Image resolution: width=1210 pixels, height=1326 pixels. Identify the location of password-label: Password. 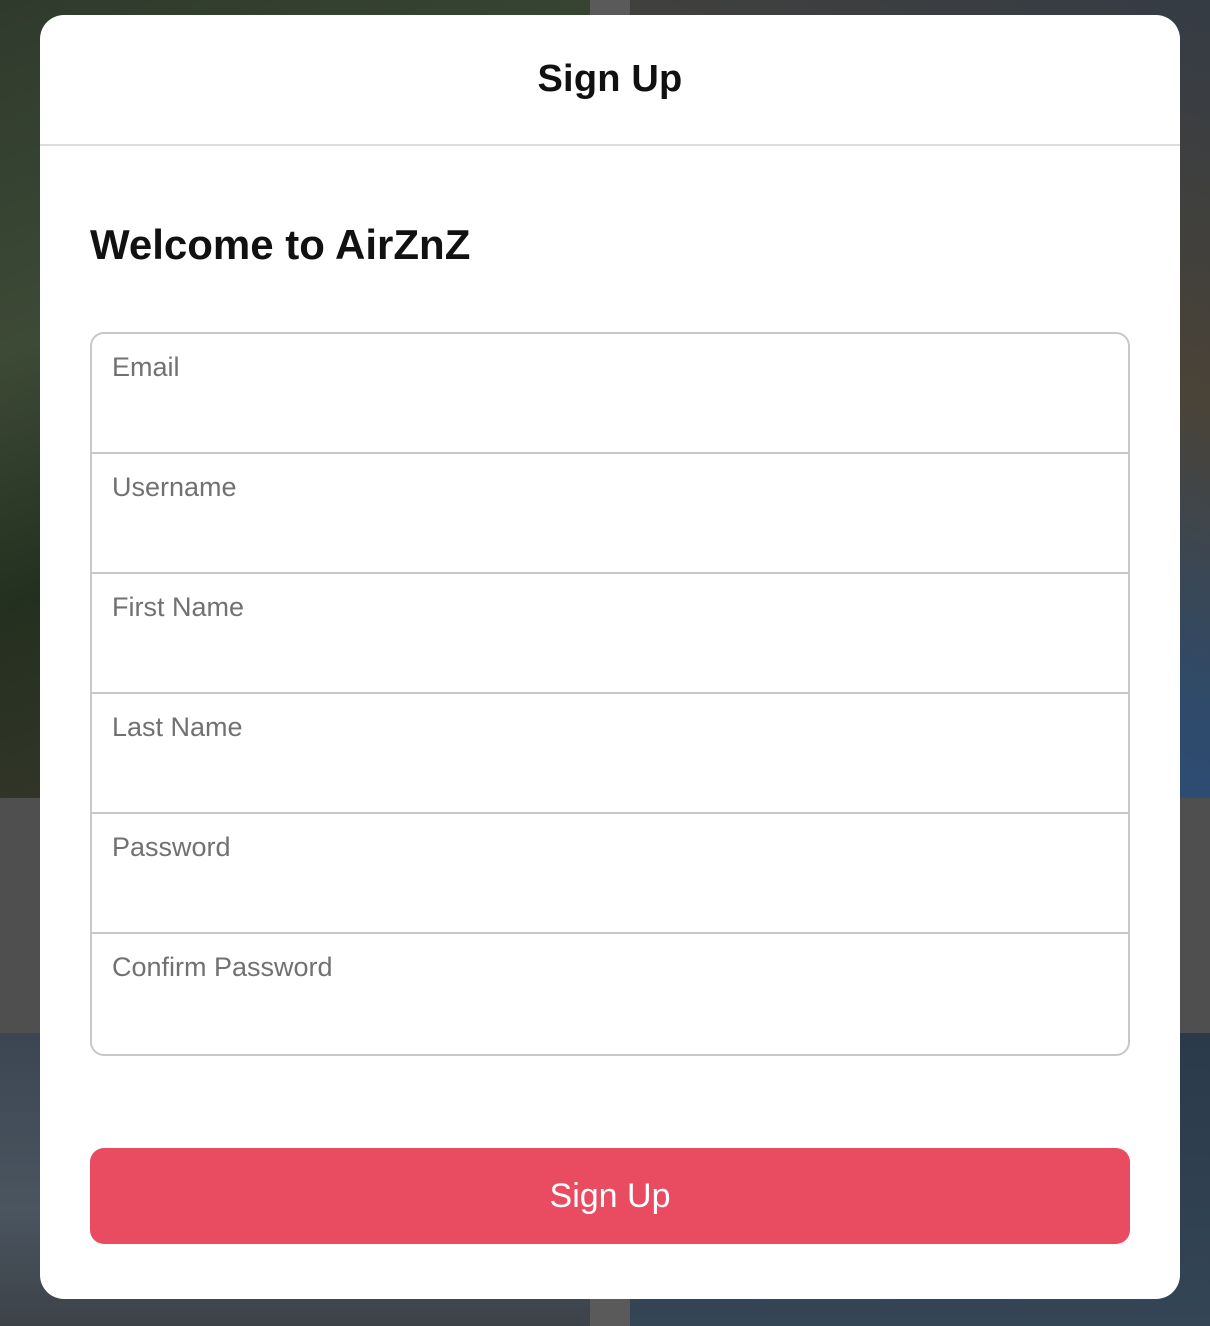
(171, 847).